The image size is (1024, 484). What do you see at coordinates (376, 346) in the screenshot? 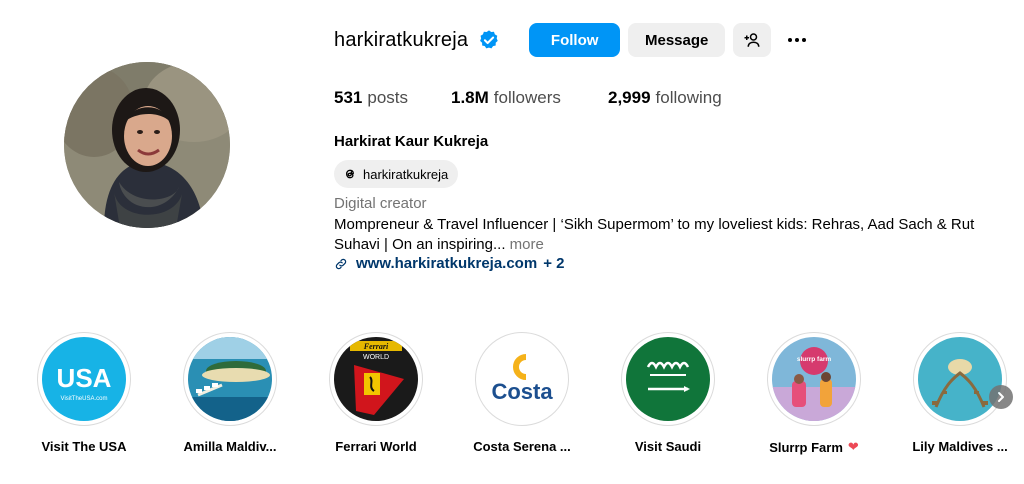
I see `ferrari-logo-text: Ferrari` at bounding box center [376, 346].